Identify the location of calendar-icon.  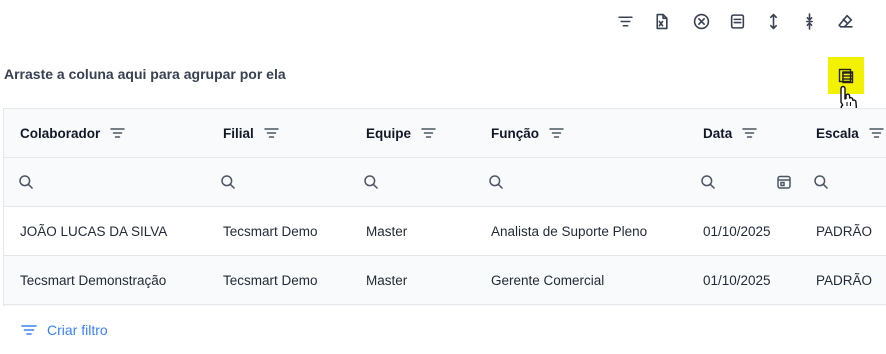
(784, 182).